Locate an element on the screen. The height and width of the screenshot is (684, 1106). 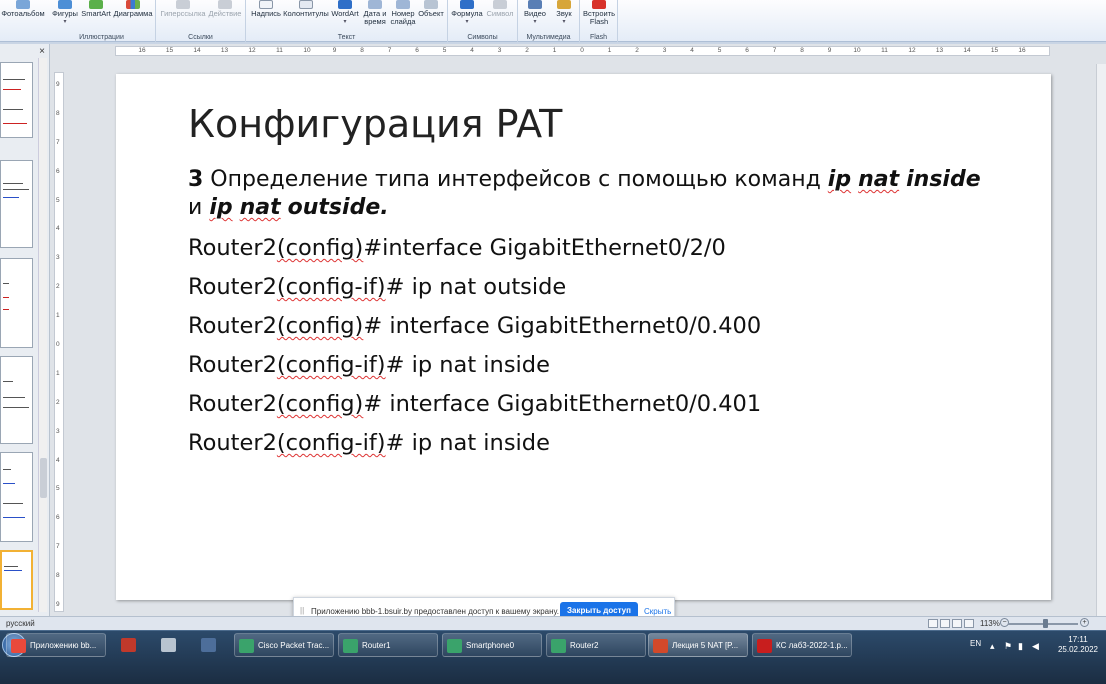
config-mode: (config-if) is located at coordinates (331, 287).